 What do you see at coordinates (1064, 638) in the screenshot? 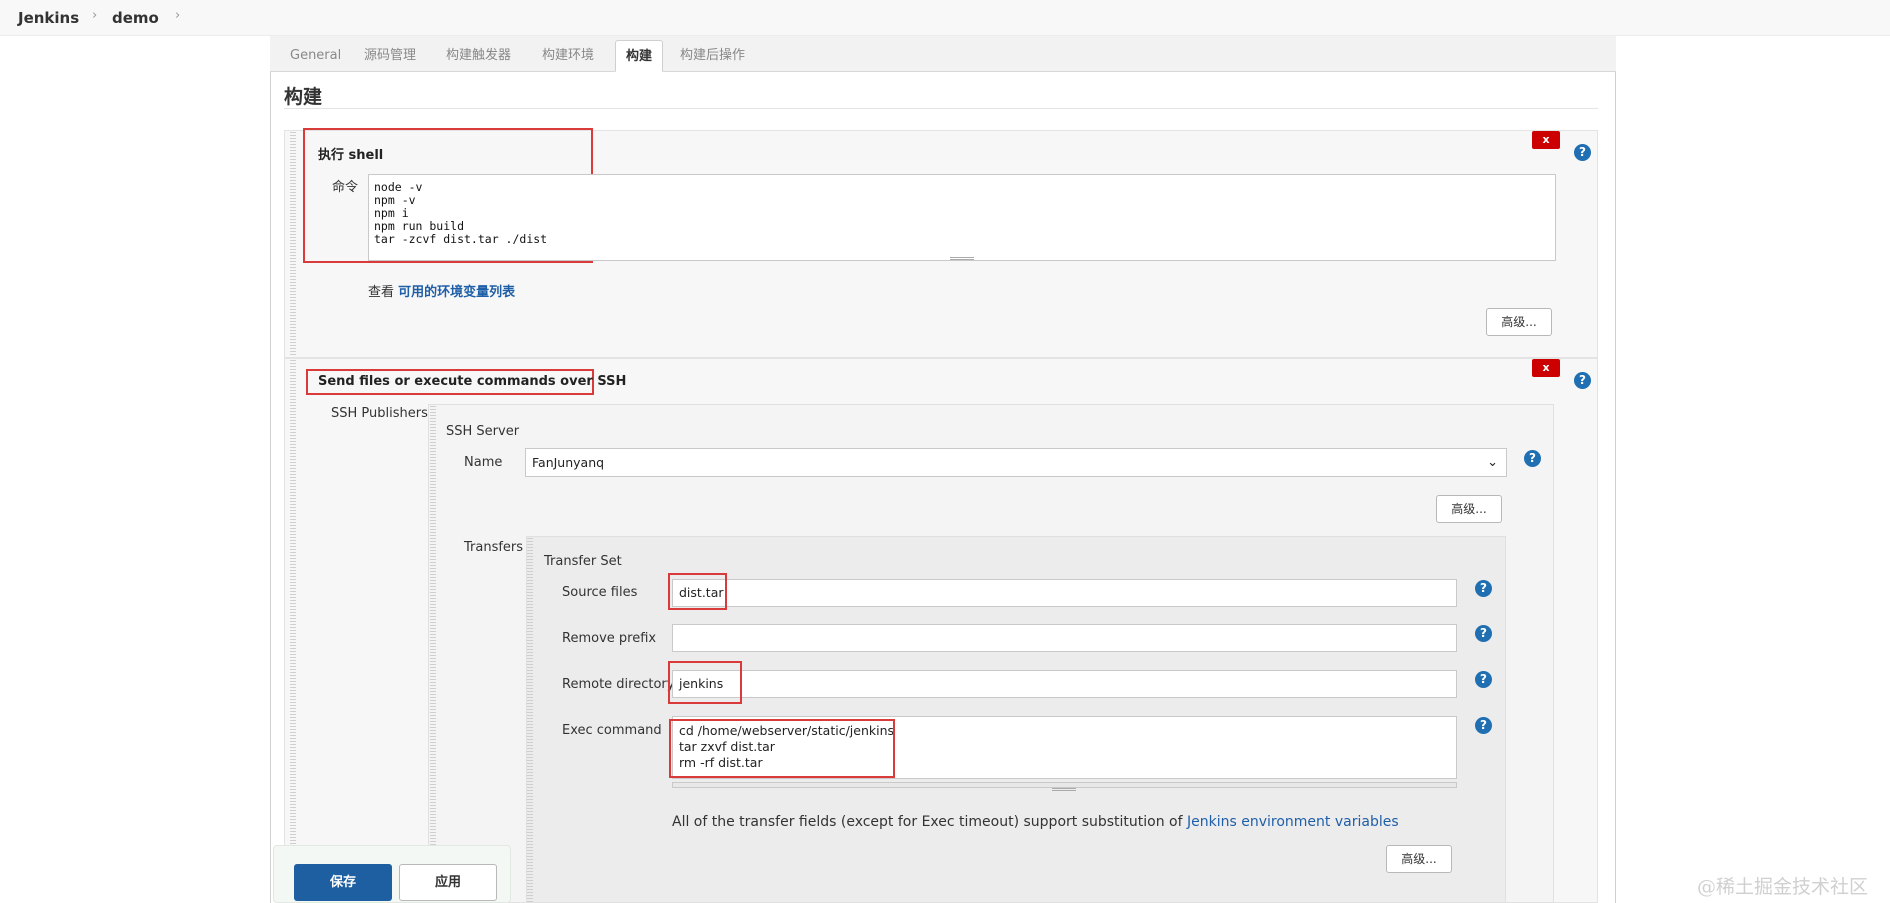
I see `remove-prefix-input` at bounding box center [1064, 638].